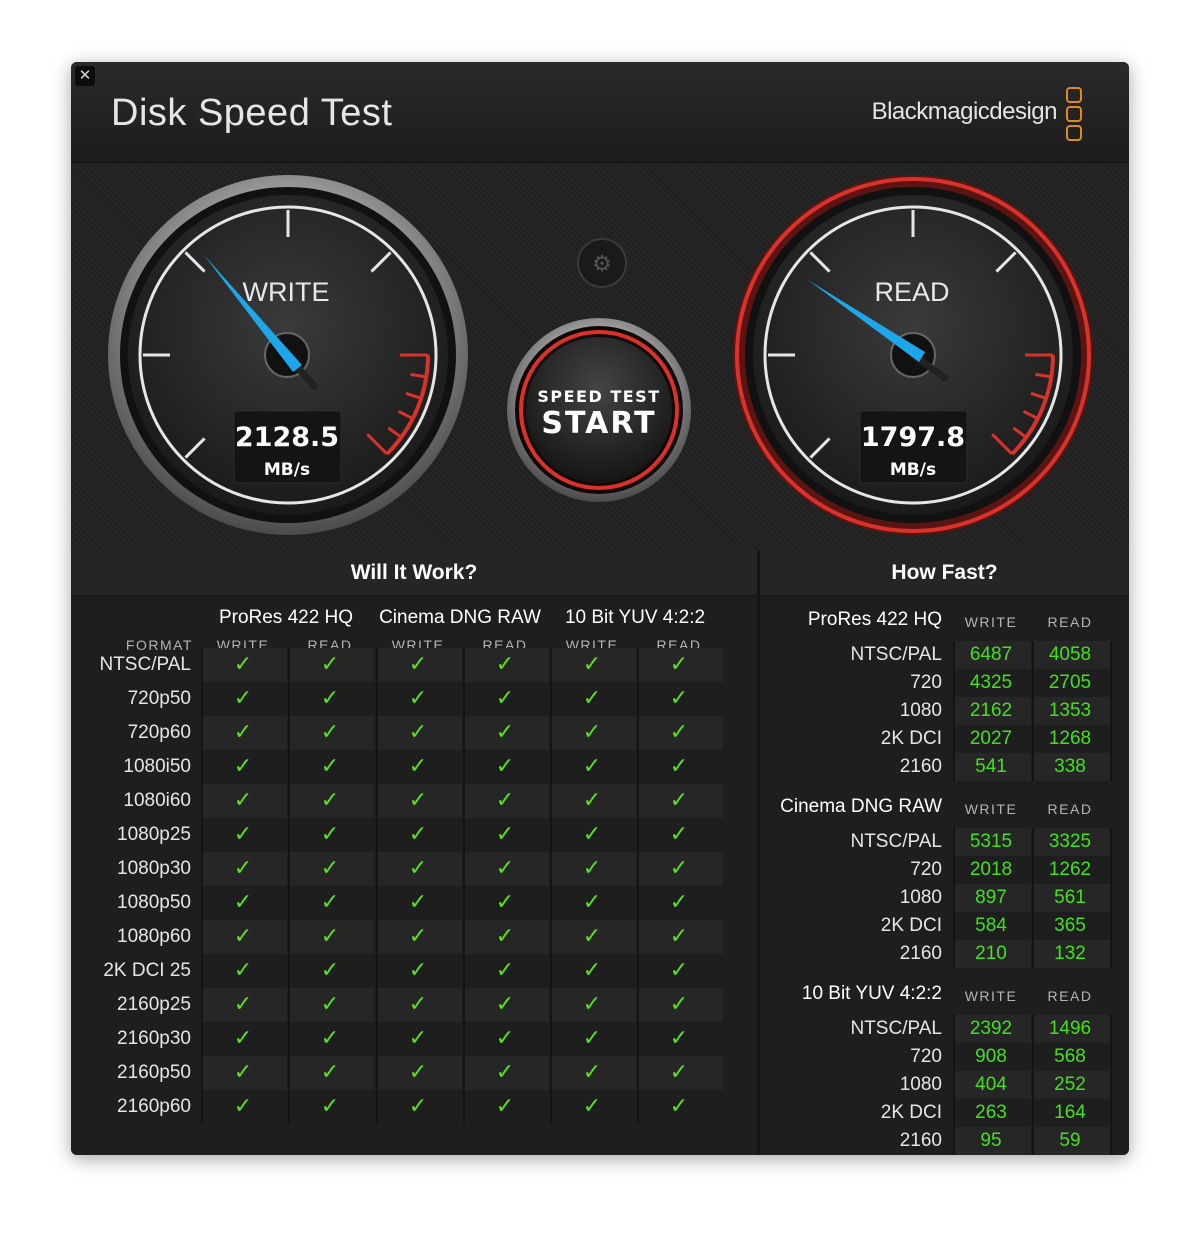 The height and width of the screenshot is (1237, 1200). What do you see at coordinates (1070, 1028) in the screenshot?
I see `read-fps-value: 1496` at bounding box center [1070, 1028].